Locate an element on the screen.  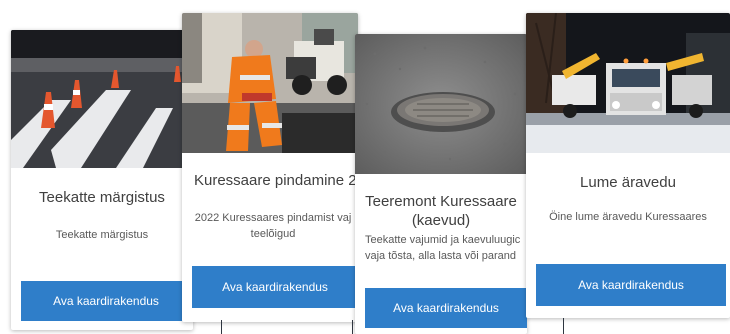
card-description: Teekatte märgistus is located at coordinates (102, 235).